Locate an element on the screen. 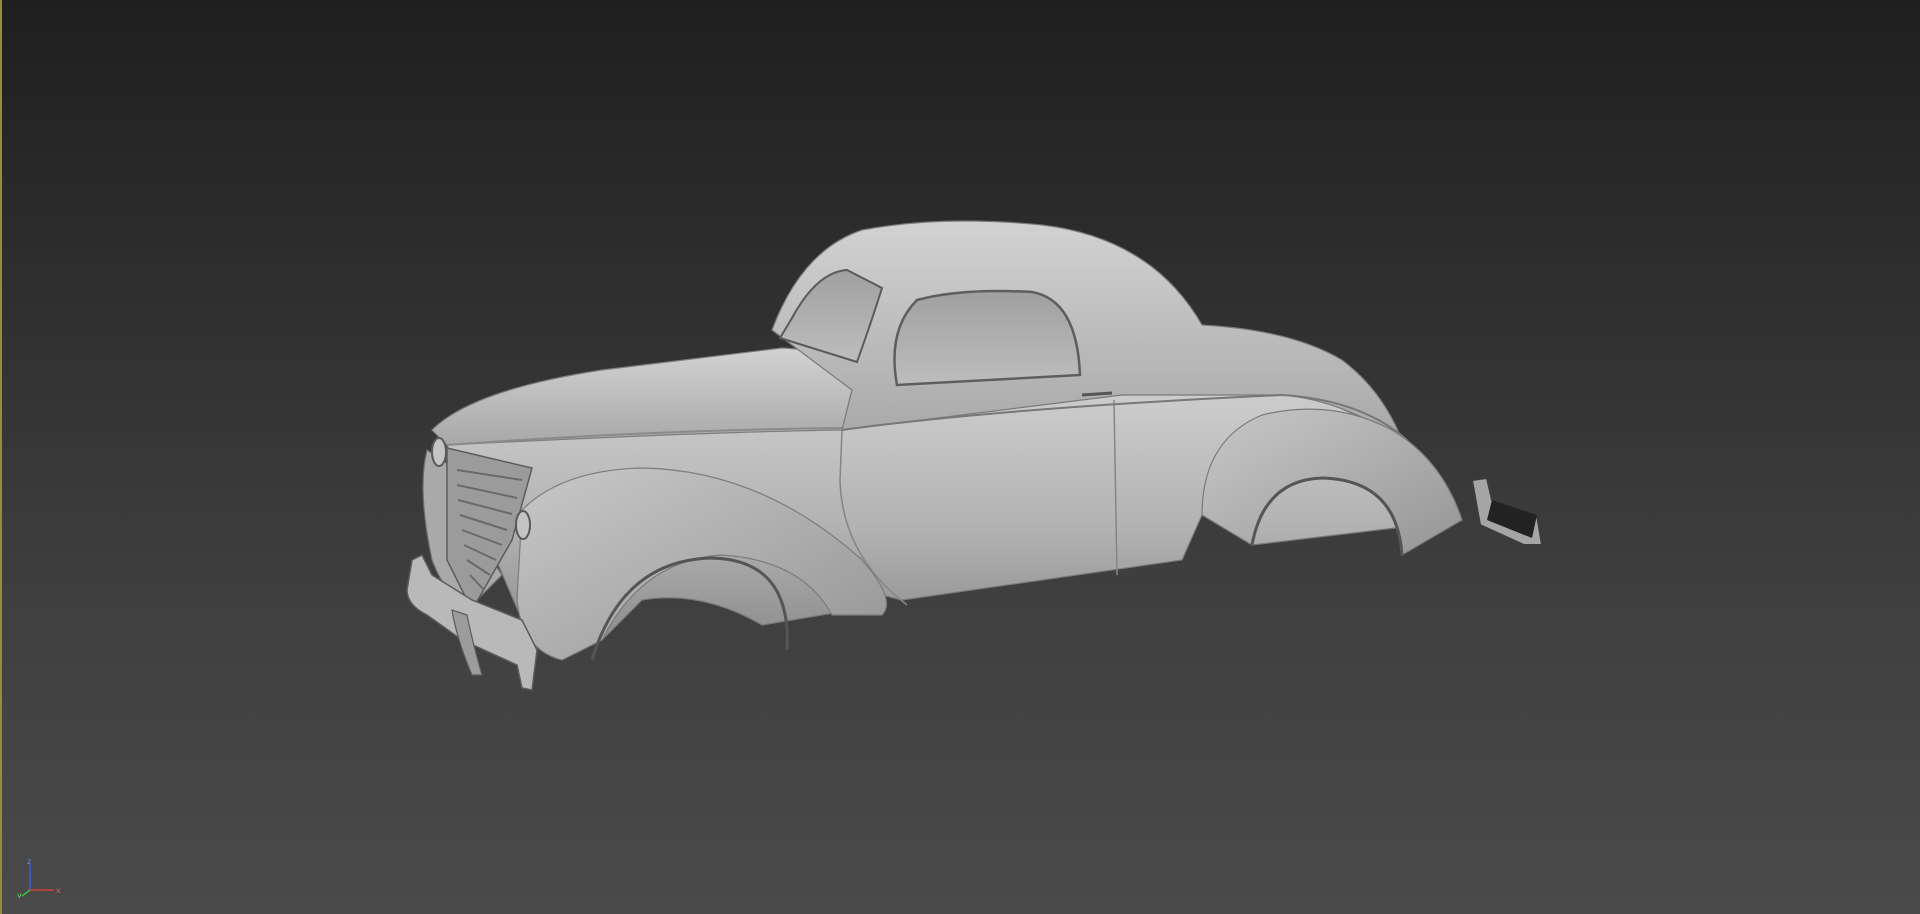 This screenshot has width=1920, height=914. axis-z-label: z is located at coordinates (29, 862).